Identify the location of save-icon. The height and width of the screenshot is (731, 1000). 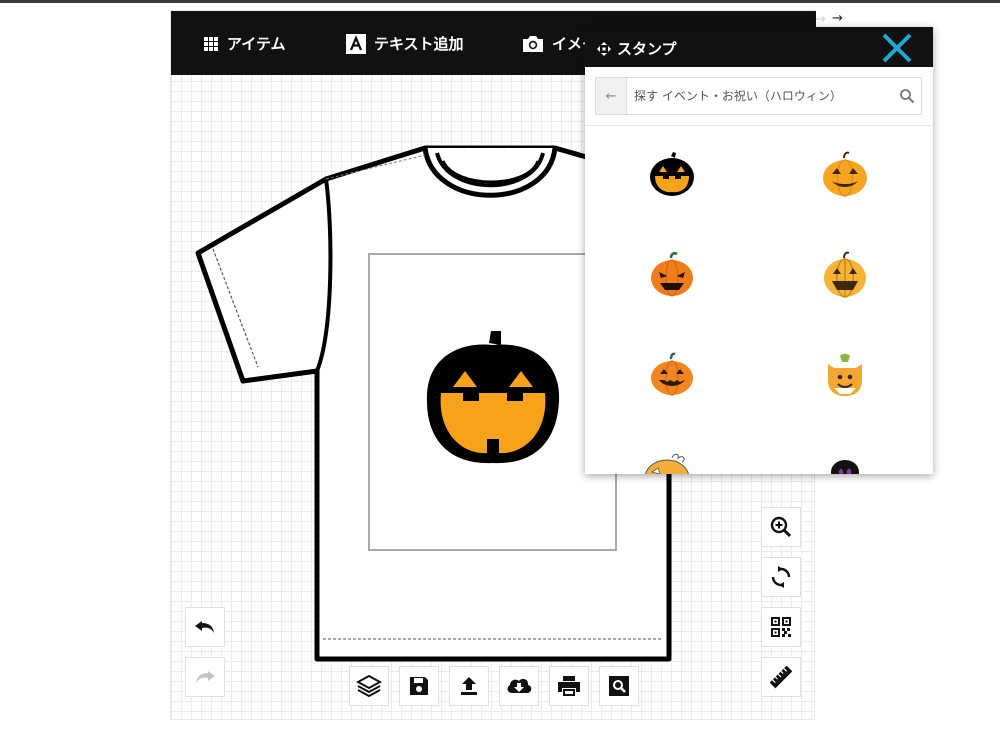
(419, 686).